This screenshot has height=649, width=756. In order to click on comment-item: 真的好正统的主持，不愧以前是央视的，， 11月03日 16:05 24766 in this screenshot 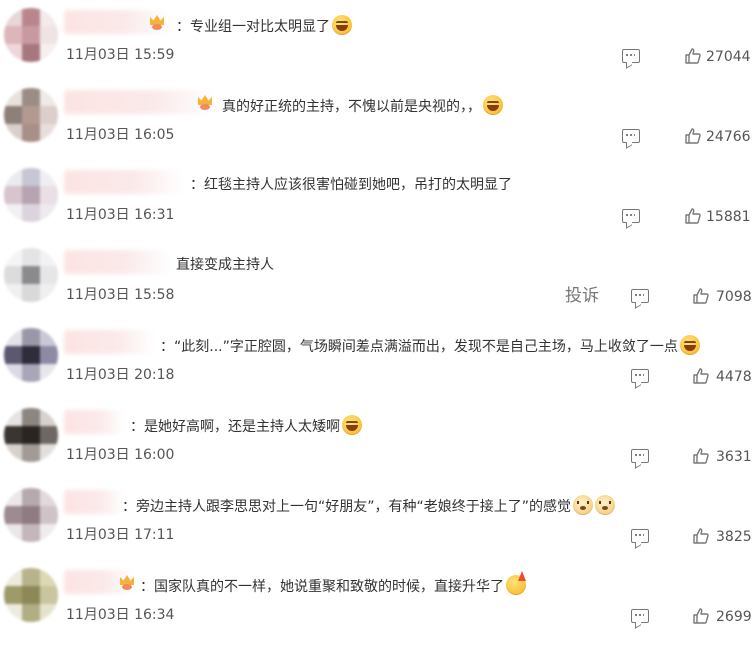, I will do `click(378, 128)`.